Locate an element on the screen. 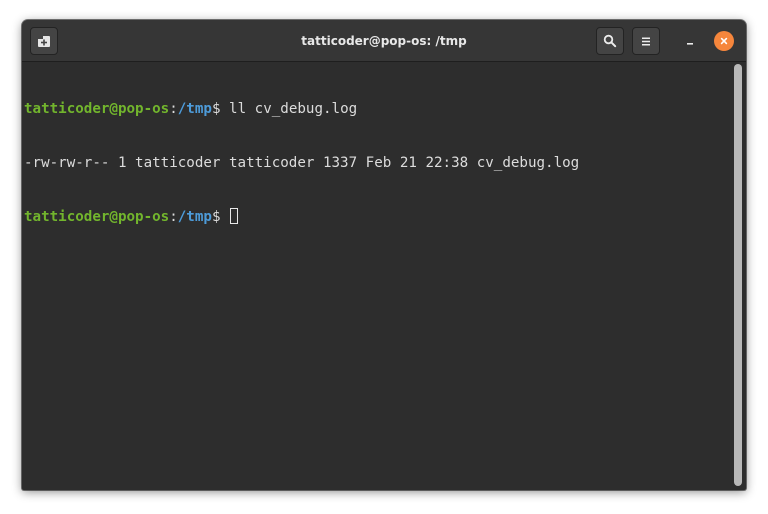 The image size is (768, 514). terminal-line-command: tatticoder@pop-os:/tmp$ ll cv_debug.log is located at coordinates (377, 109).